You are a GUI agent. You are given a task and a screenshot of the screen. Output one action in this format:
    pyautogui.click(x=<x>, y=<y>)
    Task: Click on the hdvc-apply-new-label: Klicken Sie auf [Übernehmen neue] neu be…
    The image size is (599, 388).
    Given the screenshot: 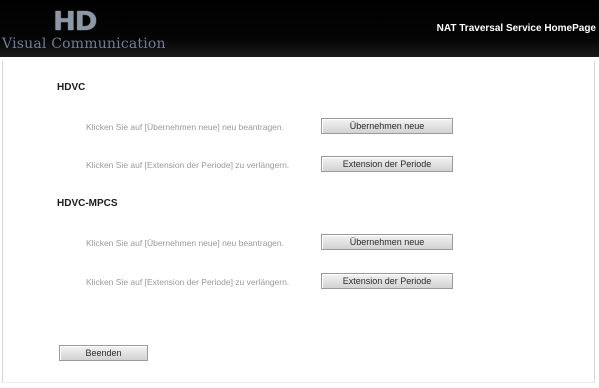 What is the action you would take?
    pyautogui.click(x=185, y=127)
    